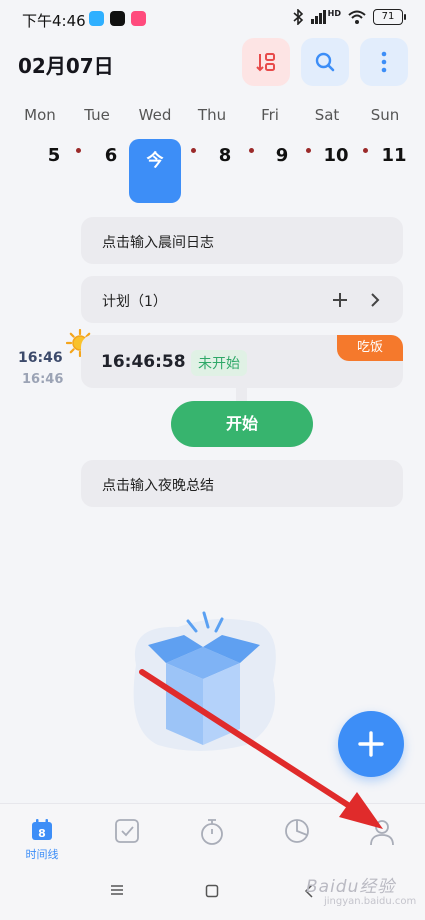 This screenshot has width=425, height=920. I want to click on sort-icon, so click(265, 62).